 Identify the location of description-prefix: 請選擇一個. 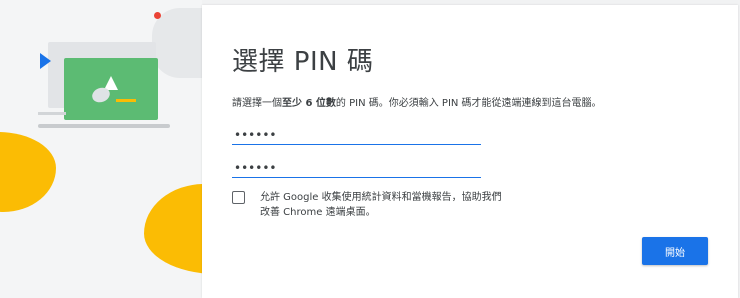
(257, 103).